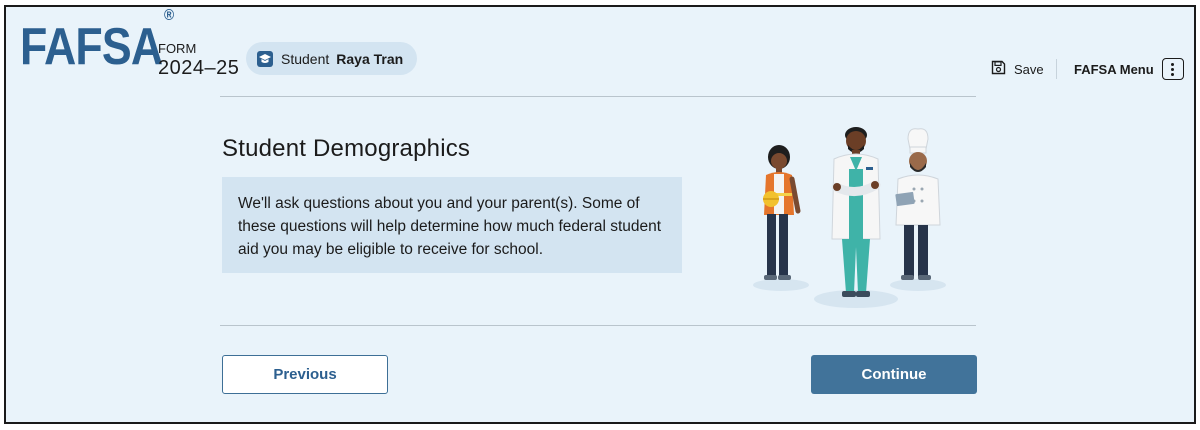 The image size is (1200, 430). Describe the element at coordinates (1172, 69) in the screenshot. I see `kebab-menu-icon` at that location.